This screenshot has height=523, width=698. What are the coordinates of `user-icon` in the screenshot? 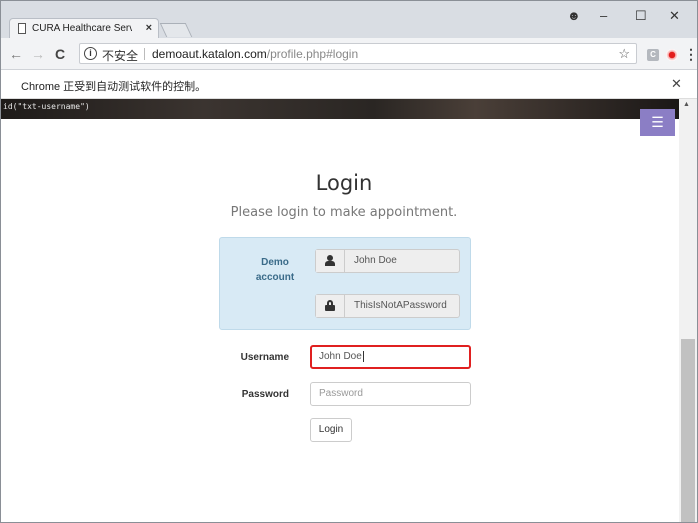 It's located at (330, 260).